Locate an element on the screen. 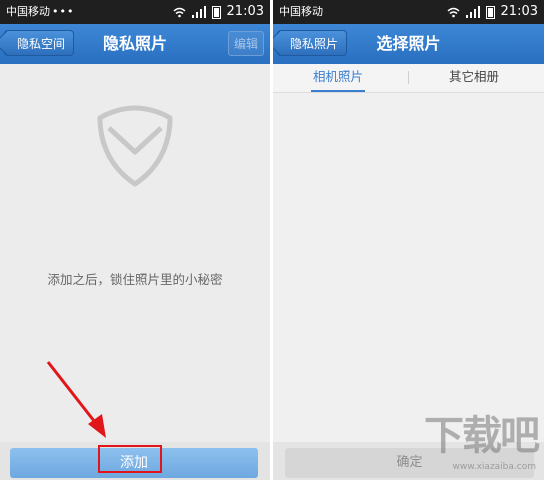  confirm-button: 确定 is located at coordinates (409, 463).